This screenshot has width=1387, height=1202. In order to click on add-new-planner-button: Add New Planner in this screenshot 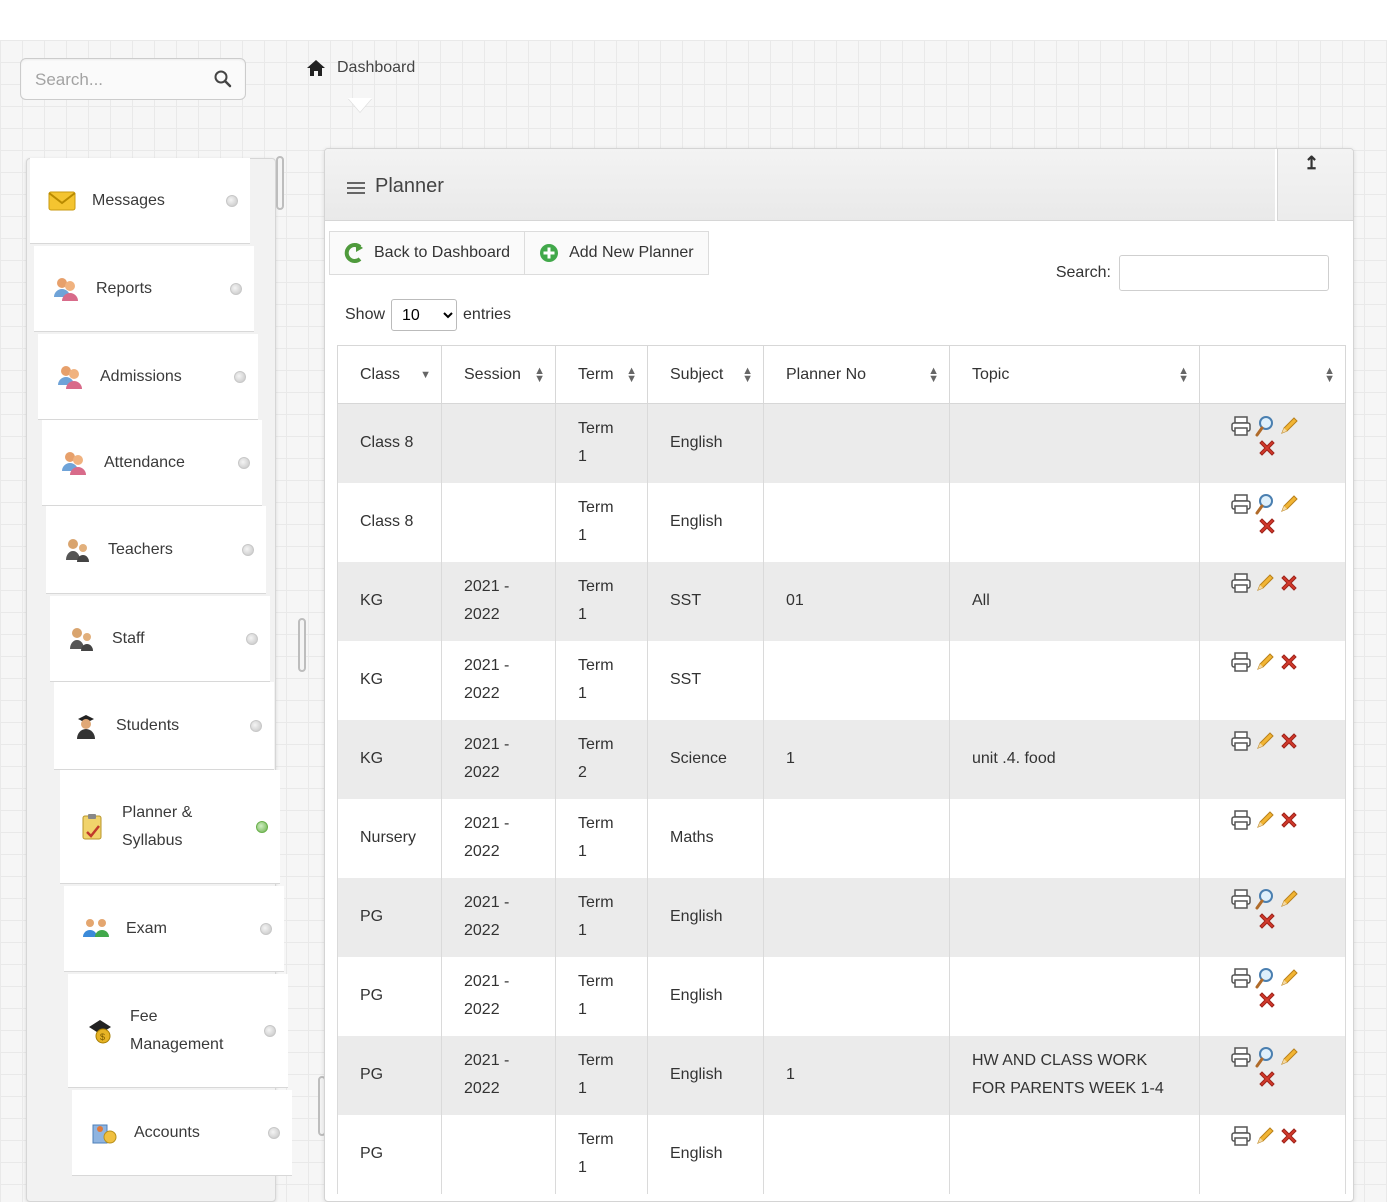, I will do `click(617, 253)`.